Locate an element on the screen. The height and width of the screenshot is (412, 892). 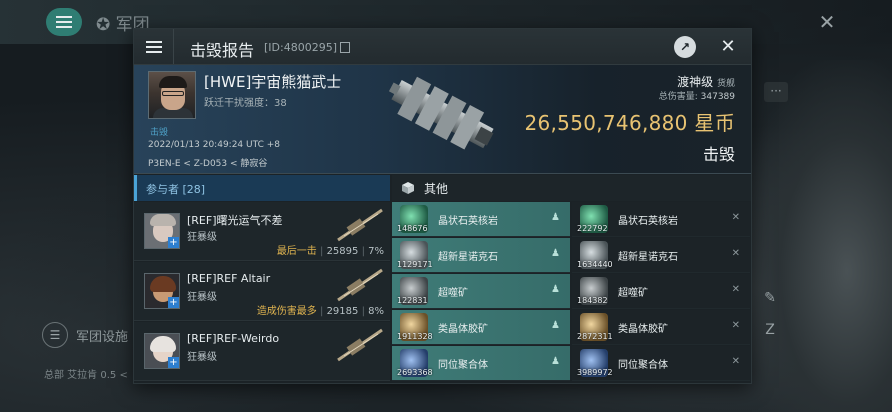
background-menu-button is located at coordinates (64, 22).